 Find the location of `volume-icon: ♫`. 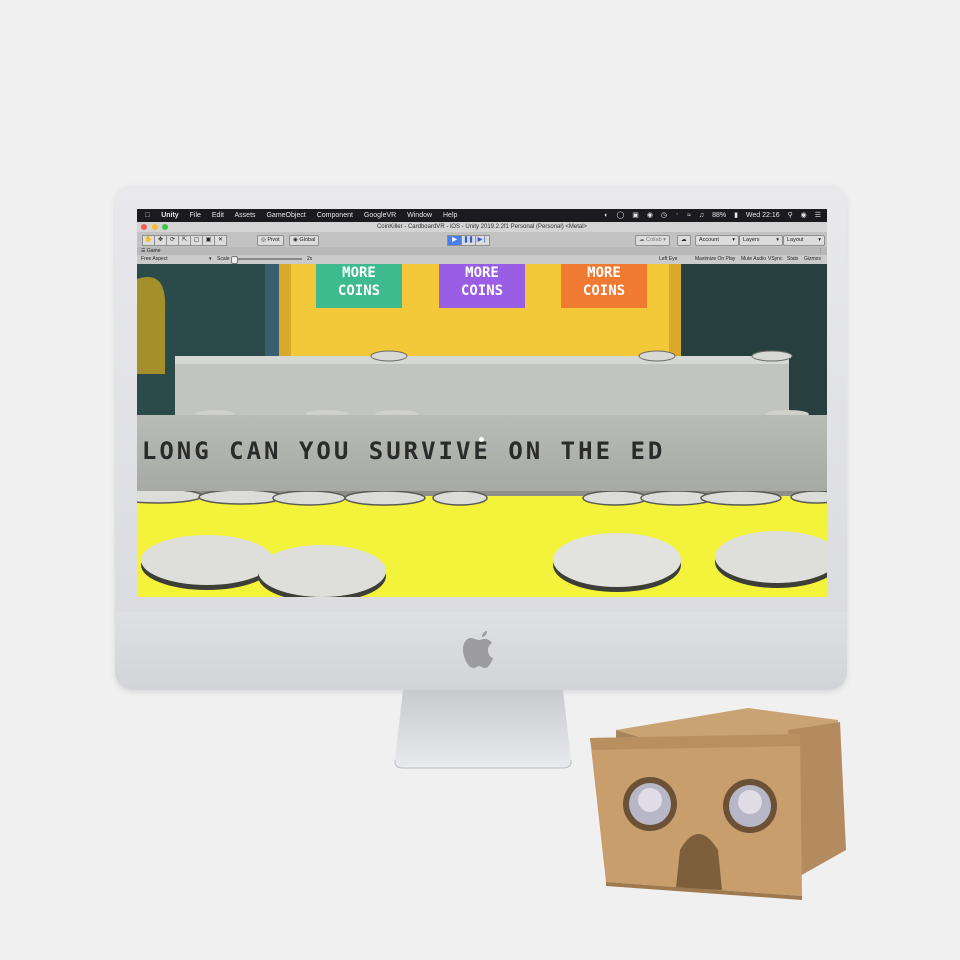

volume-icon: ♫ is located at coordinates (701, 215).